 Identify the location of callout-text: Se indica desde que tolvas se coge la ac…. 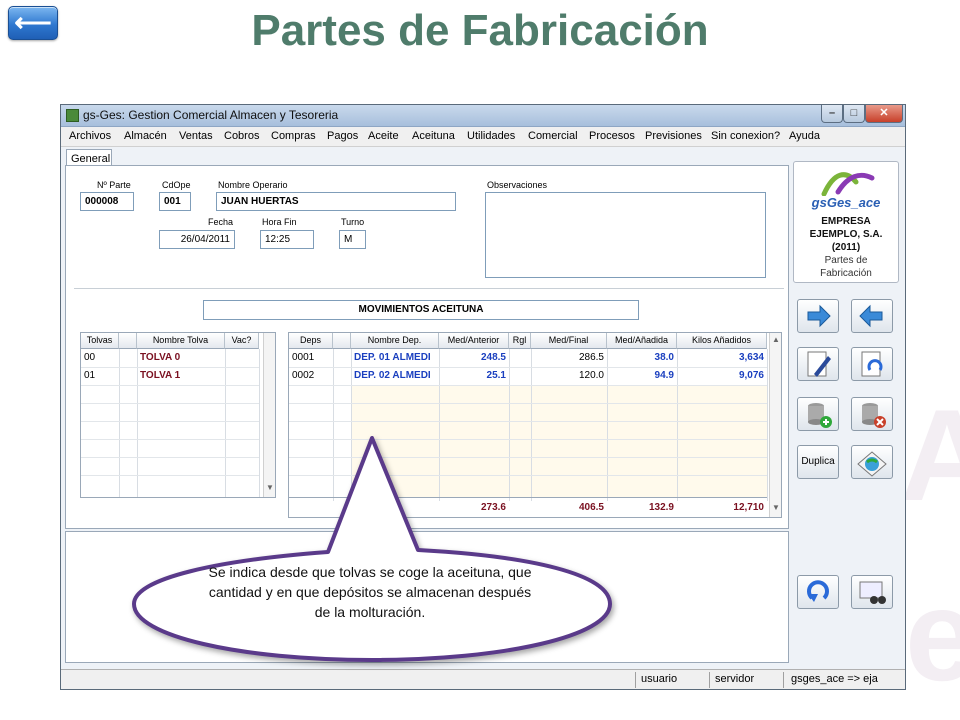
(370, 592).